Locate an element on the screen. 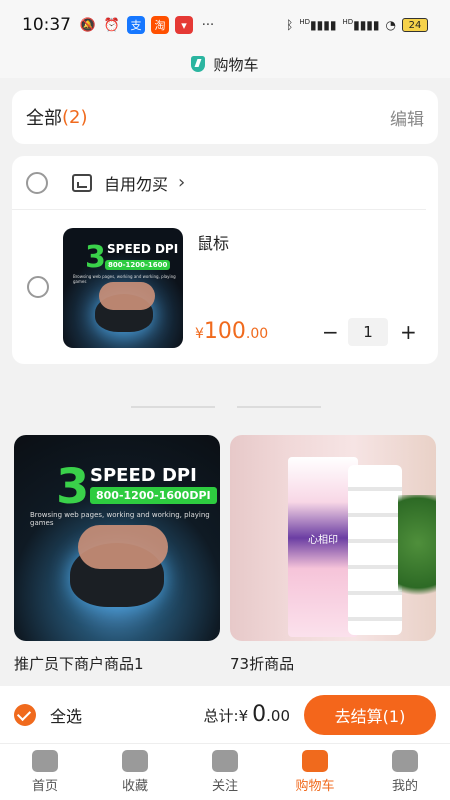 This screenshot has height=800, width=450. shop-name: 自用勿买 is located at coordinates (136, 183).